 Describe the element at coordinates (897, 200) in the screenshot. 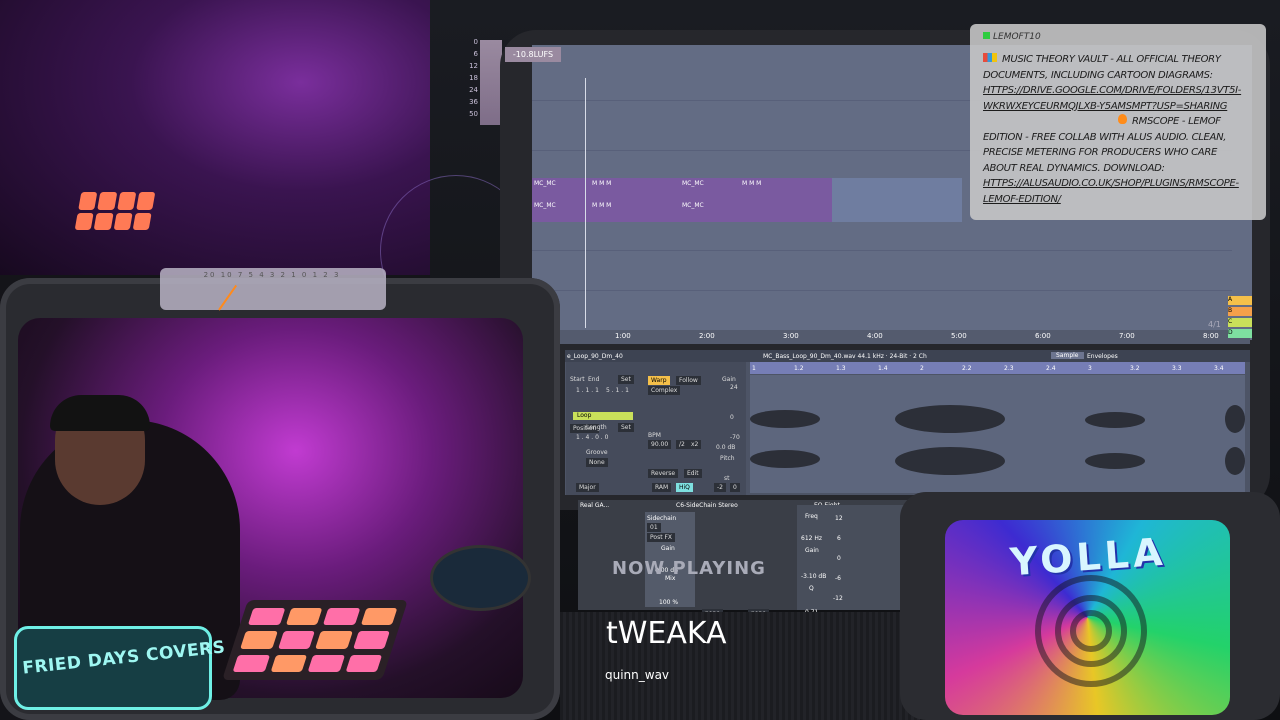

I see `arrangement-clip-row-selected` at that location.